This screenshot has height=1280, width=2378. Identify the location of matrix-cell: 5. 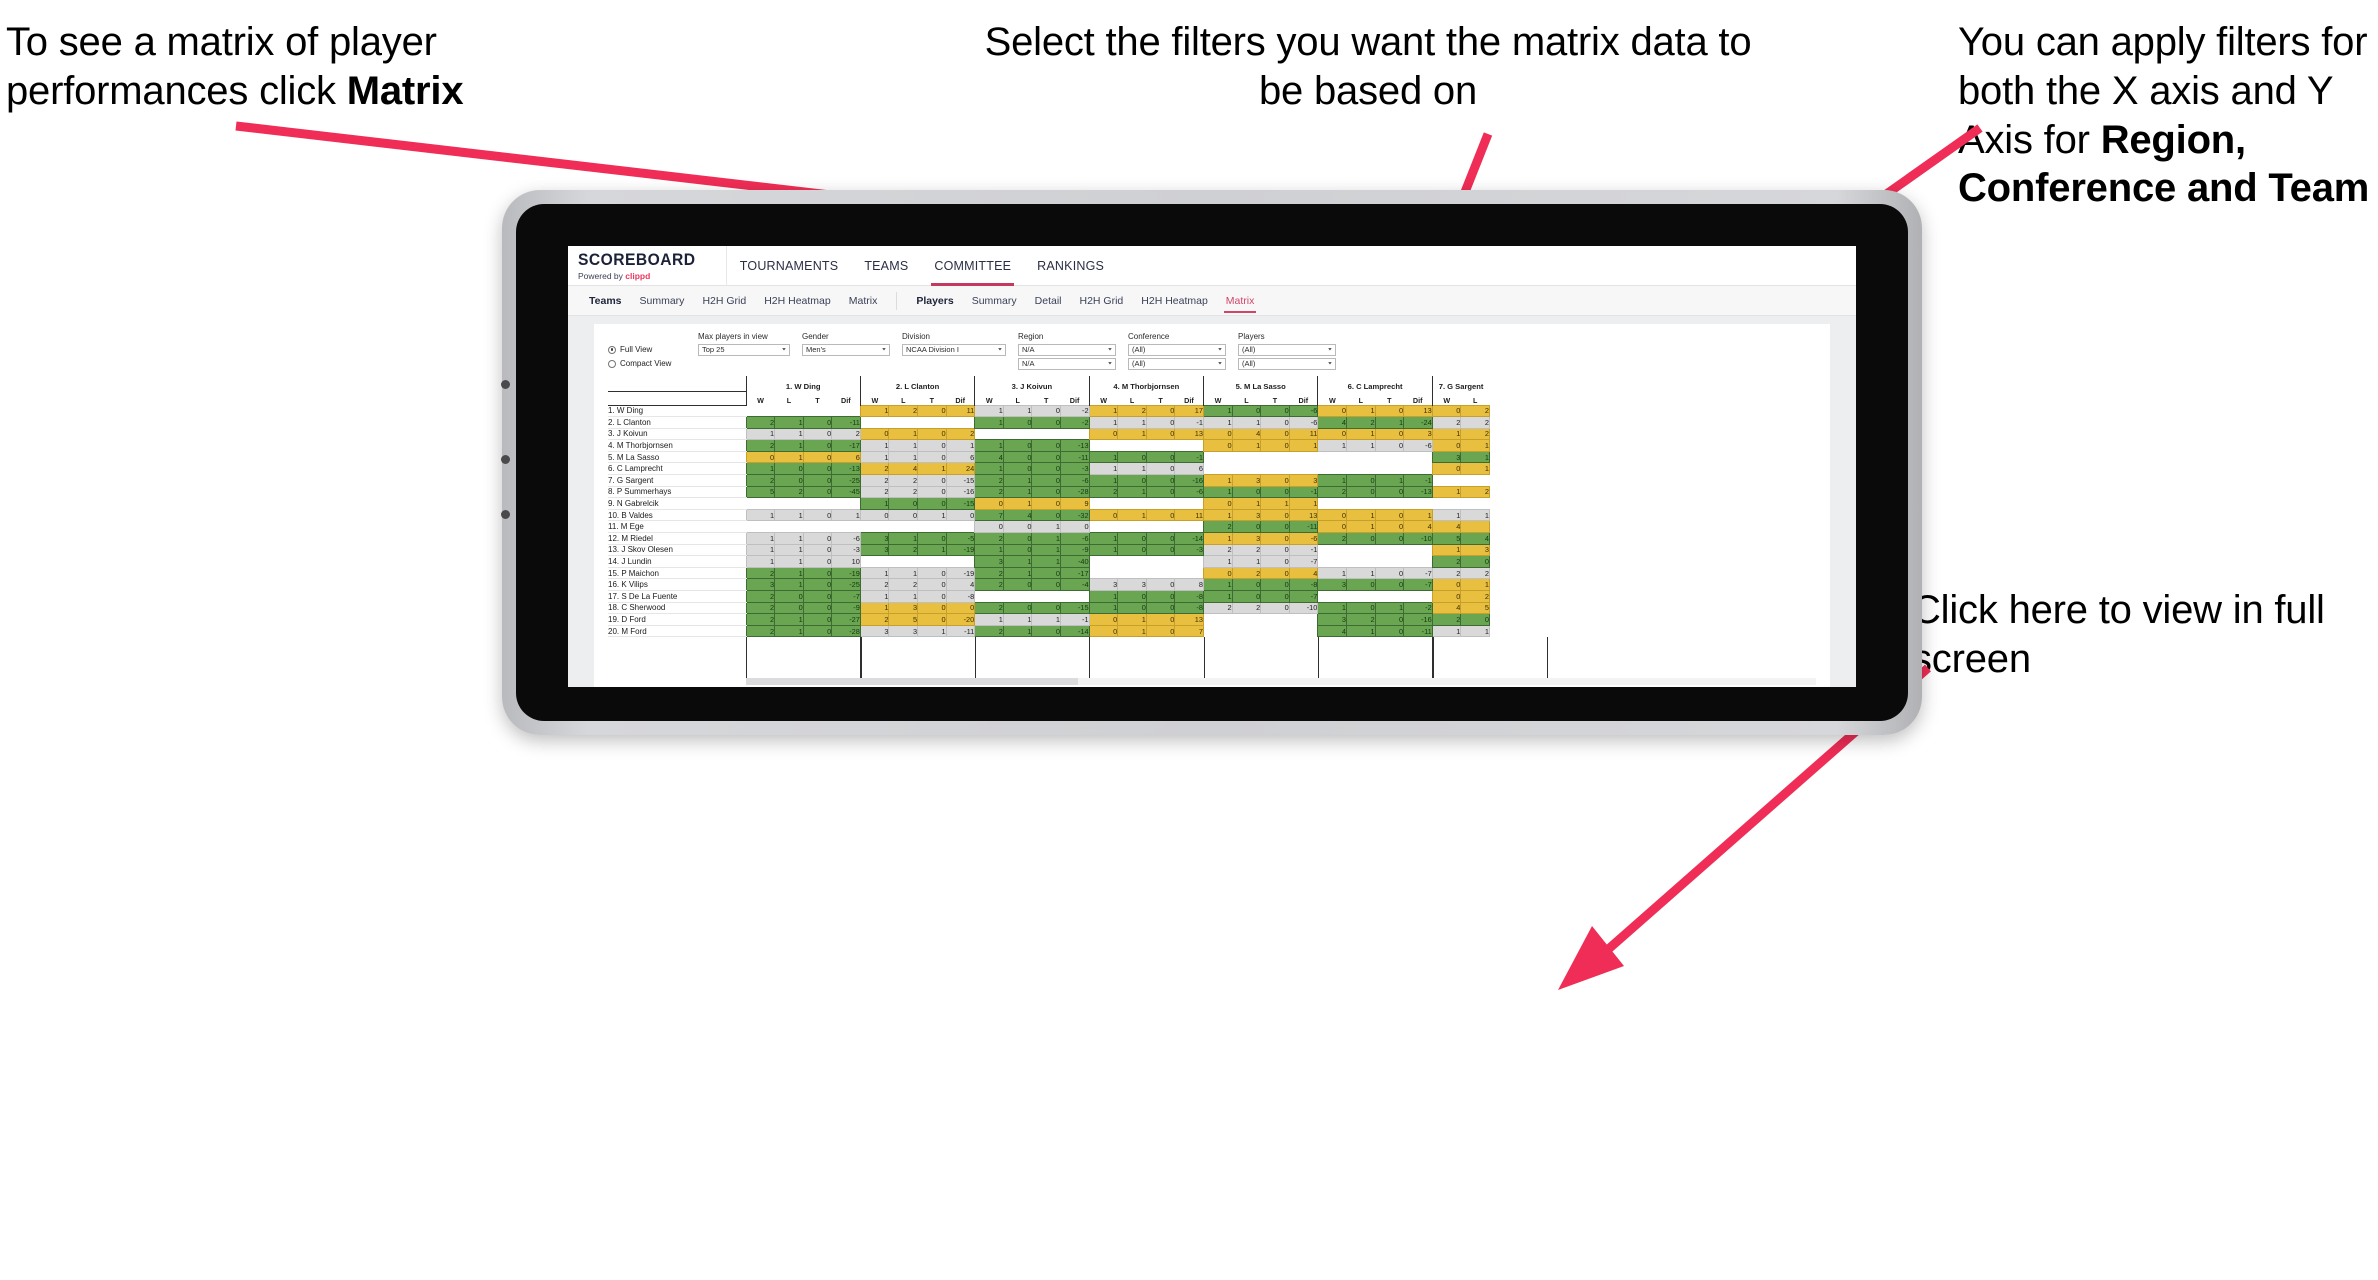
(1475, 608).